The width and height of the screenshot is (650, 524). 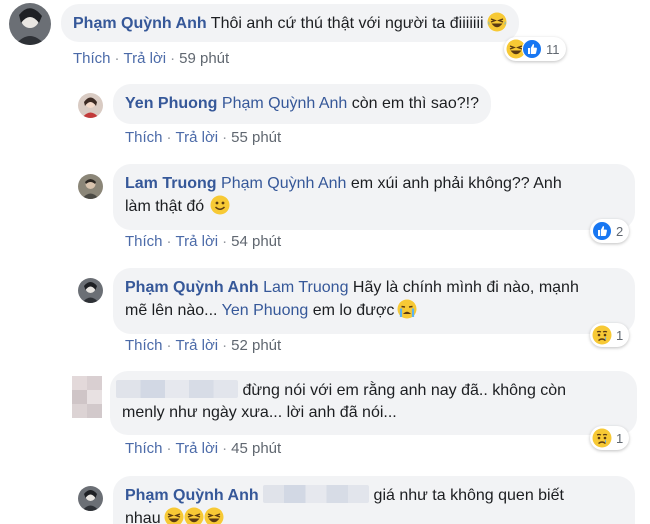 I want to click on comment-timestamp: 52 phút, so click(x=256, y=345).